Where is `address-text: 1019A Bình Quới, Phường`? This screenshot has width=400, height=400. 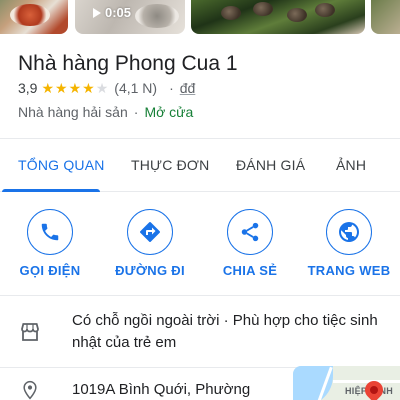
address-text: 1019A Bình Quới, Phường is located at coordinates (161, 389).